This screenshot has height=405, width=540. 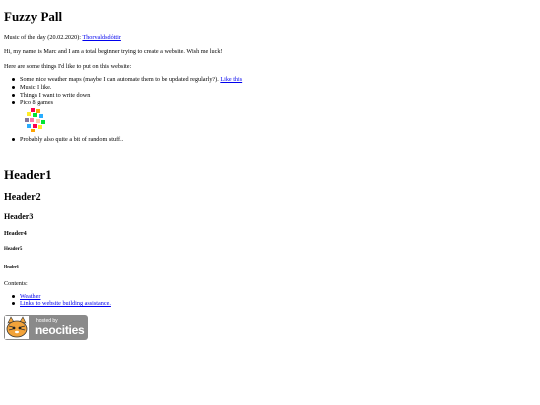 What do you see at coordinates (65, 303) in the screenshot?
I see `website-assistance-link: Links to website building assistance.` at bounding box center [65, 303].